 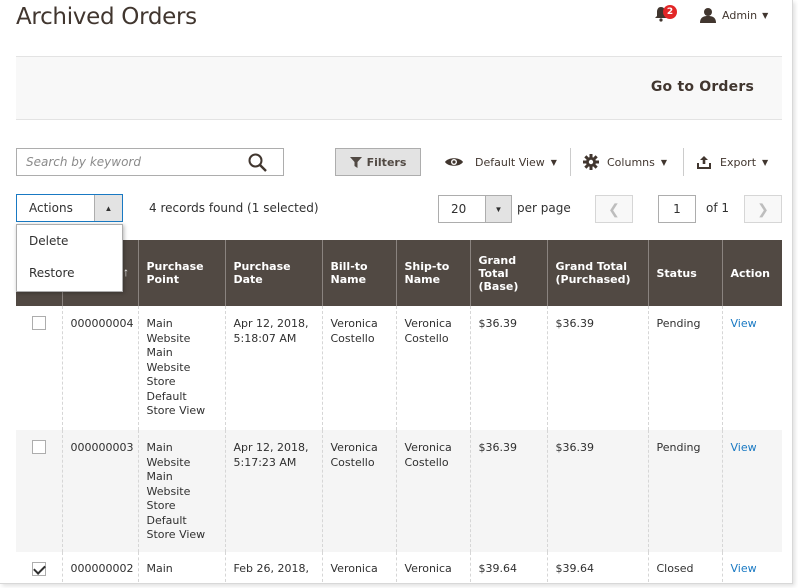 What do you see at coordinates (508, 567) in the screenshot?
I see `grand-total-base: $39.64` at bounding box center [508, 567].